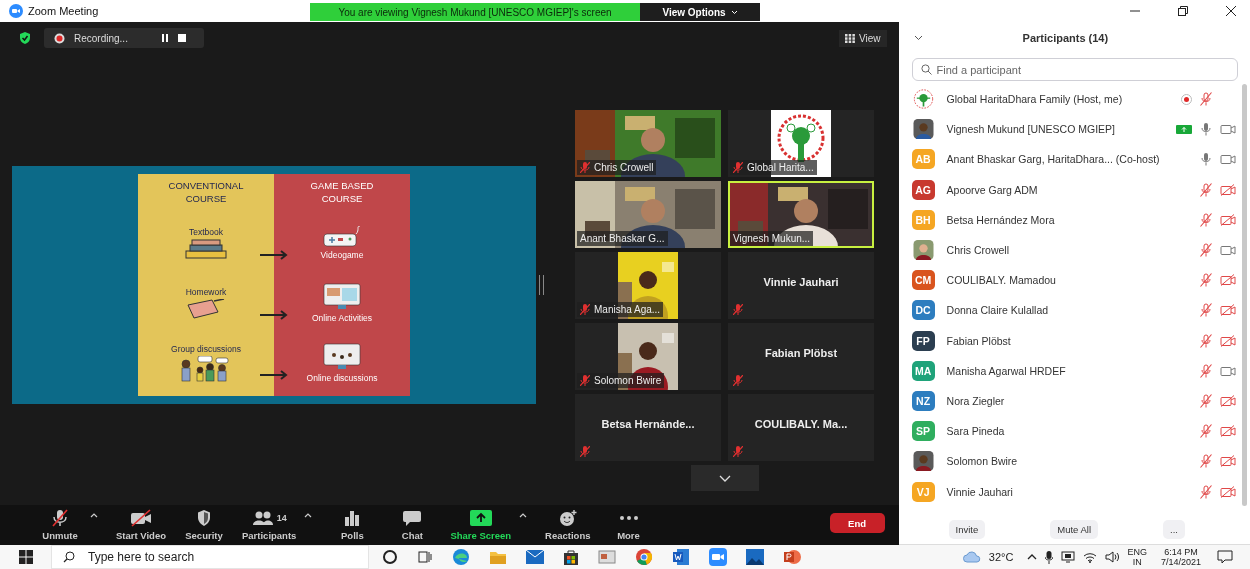 This screenshot has height=569, width=1250. What do you see at coordinates (165, 38) in the screenshot?
I see `pause-icon` at bounding box center [165, 38].